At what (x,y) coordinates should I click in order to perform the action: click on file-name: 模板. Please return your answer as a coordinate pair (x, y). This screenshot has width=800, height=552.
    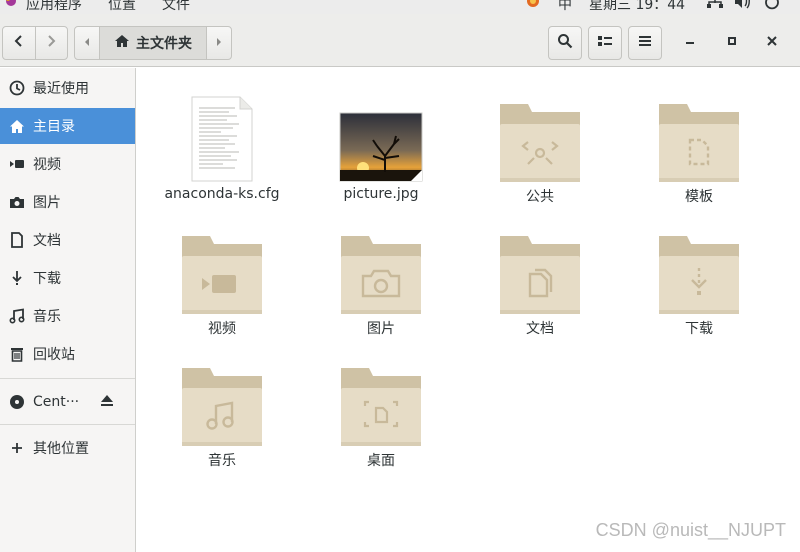
    Looking at the image, I should click on (699, 197).